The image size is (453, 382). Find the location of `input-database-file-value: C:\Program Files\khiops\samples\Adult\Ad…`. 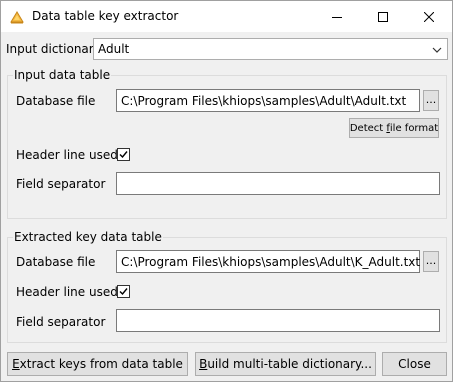

input-database-file-value: C:\Program Files\khiops\samples\Adult\Ad… is located at coordinates (264, 101).